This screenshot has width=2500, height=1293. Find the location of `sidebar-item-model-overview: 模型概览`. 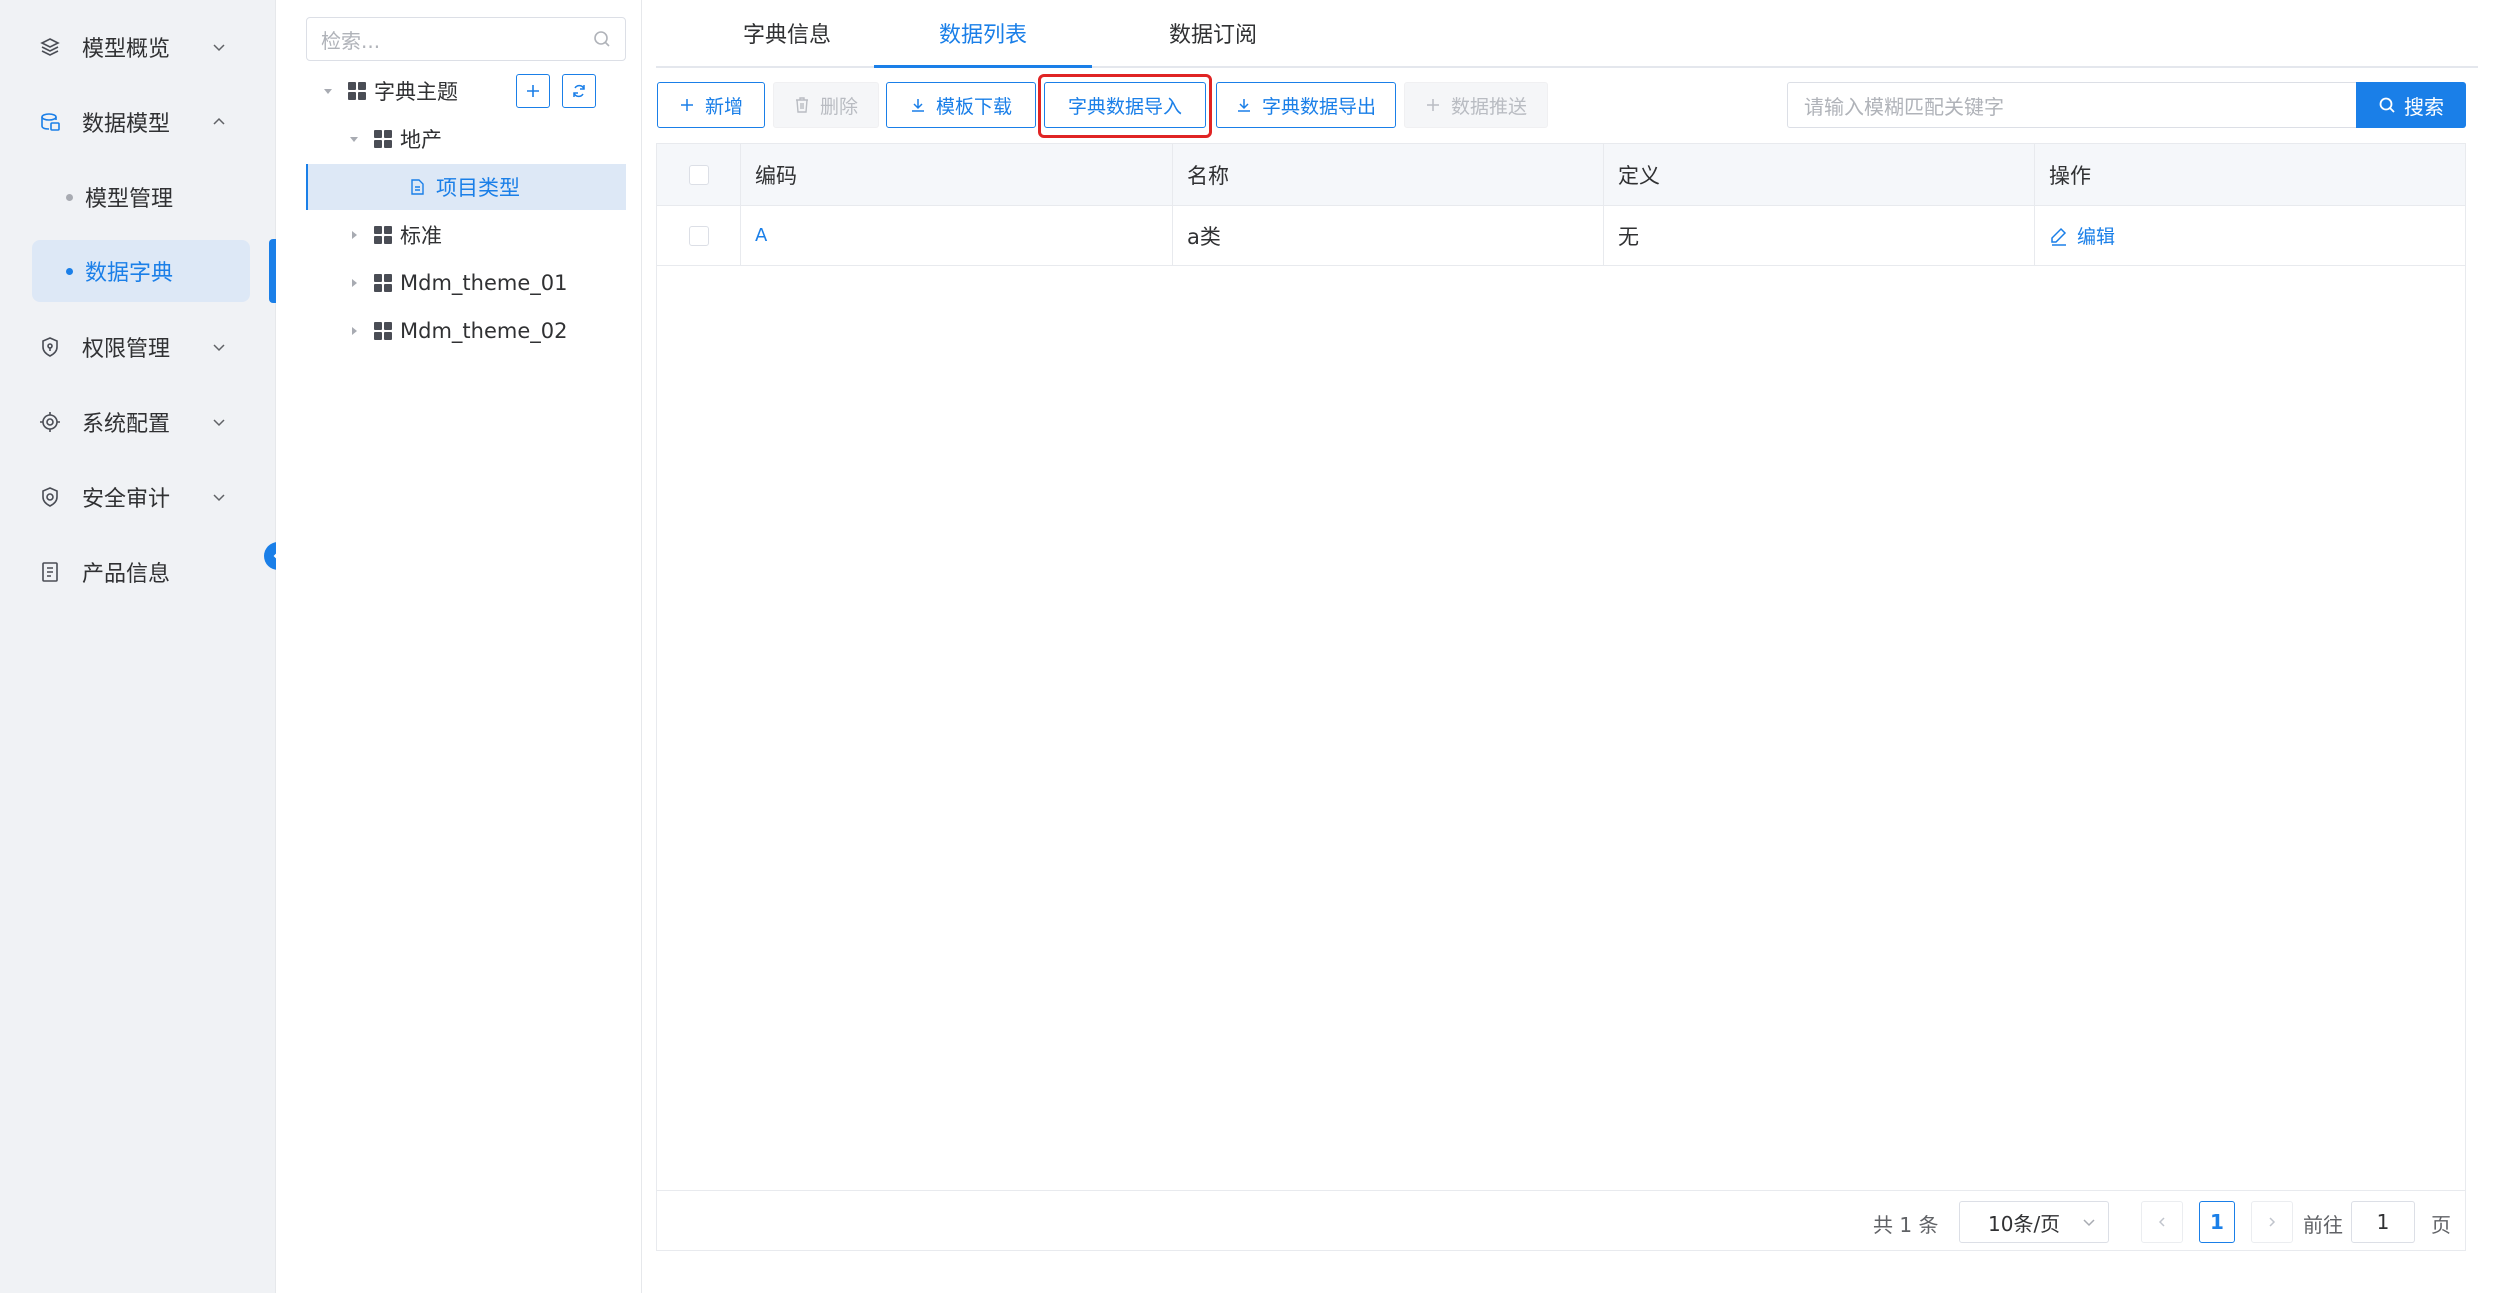

sidebar-item-model-overview: 模型概览 is located at coordinates (146, 47).